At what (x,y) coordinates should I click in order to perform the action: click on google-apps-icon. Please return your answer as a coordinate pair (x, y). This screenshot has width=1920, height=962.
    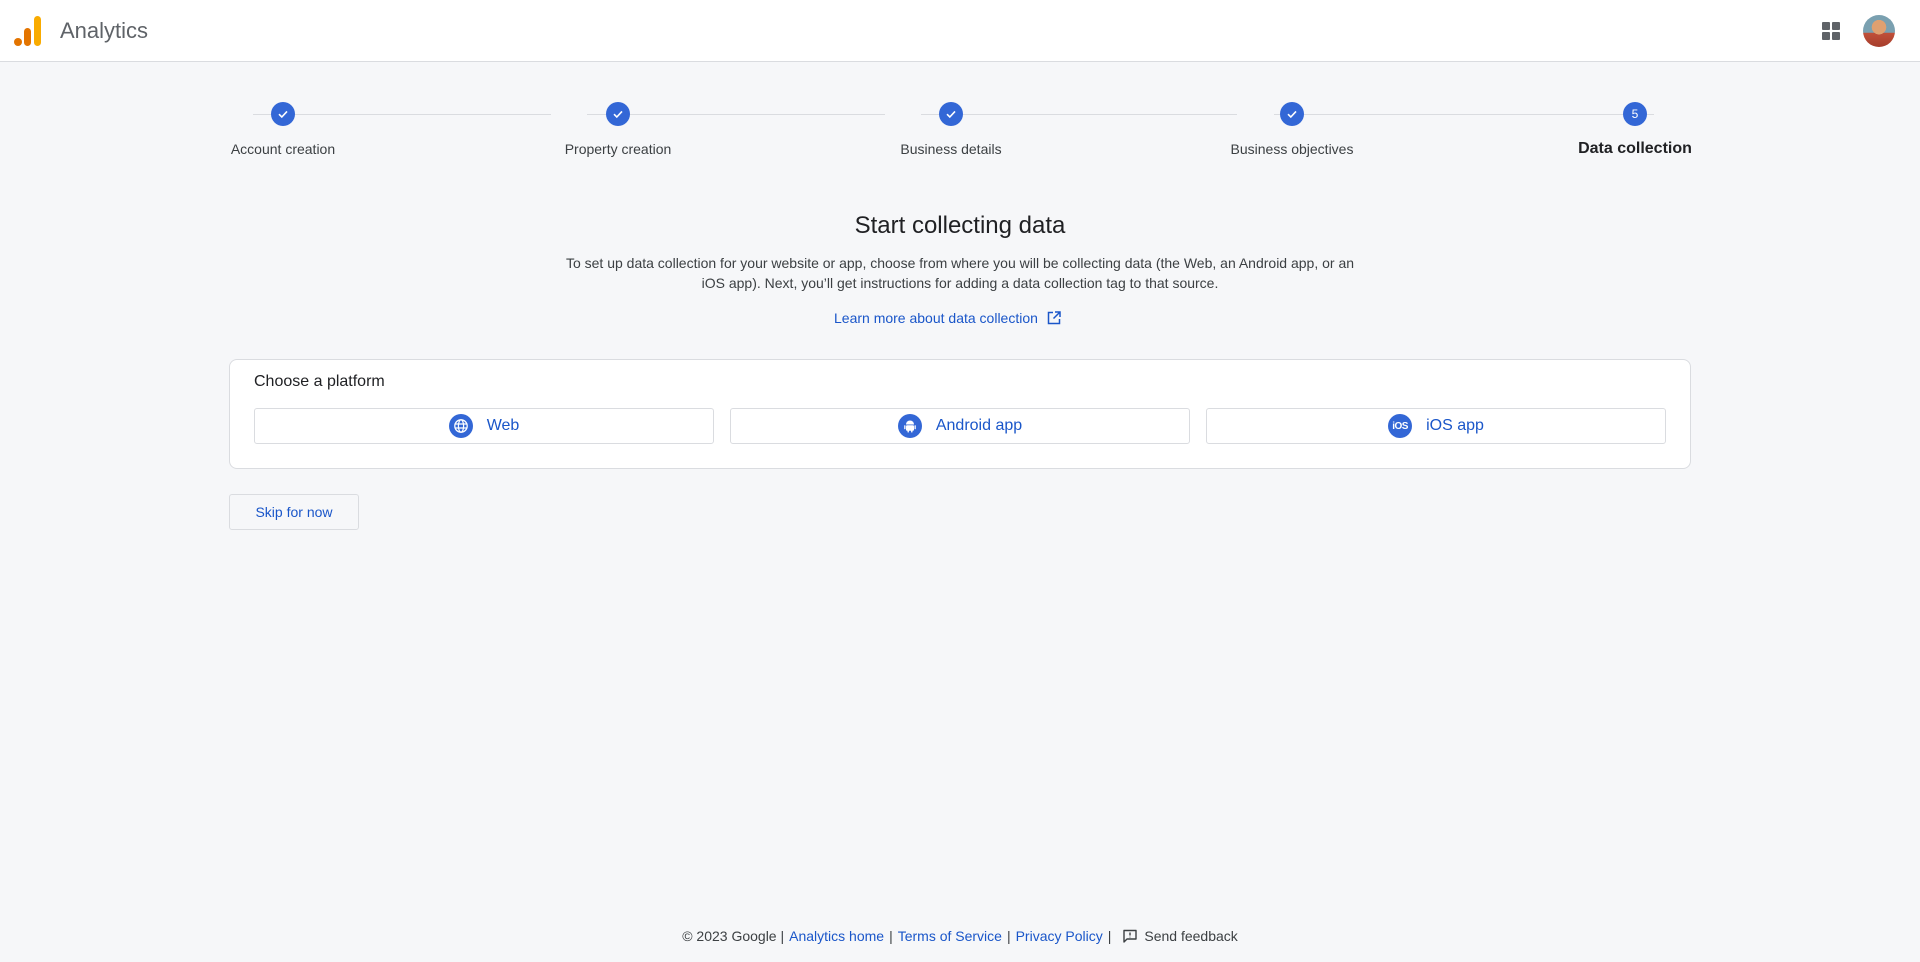
    Looking at the image, I should click on (1831, 31).